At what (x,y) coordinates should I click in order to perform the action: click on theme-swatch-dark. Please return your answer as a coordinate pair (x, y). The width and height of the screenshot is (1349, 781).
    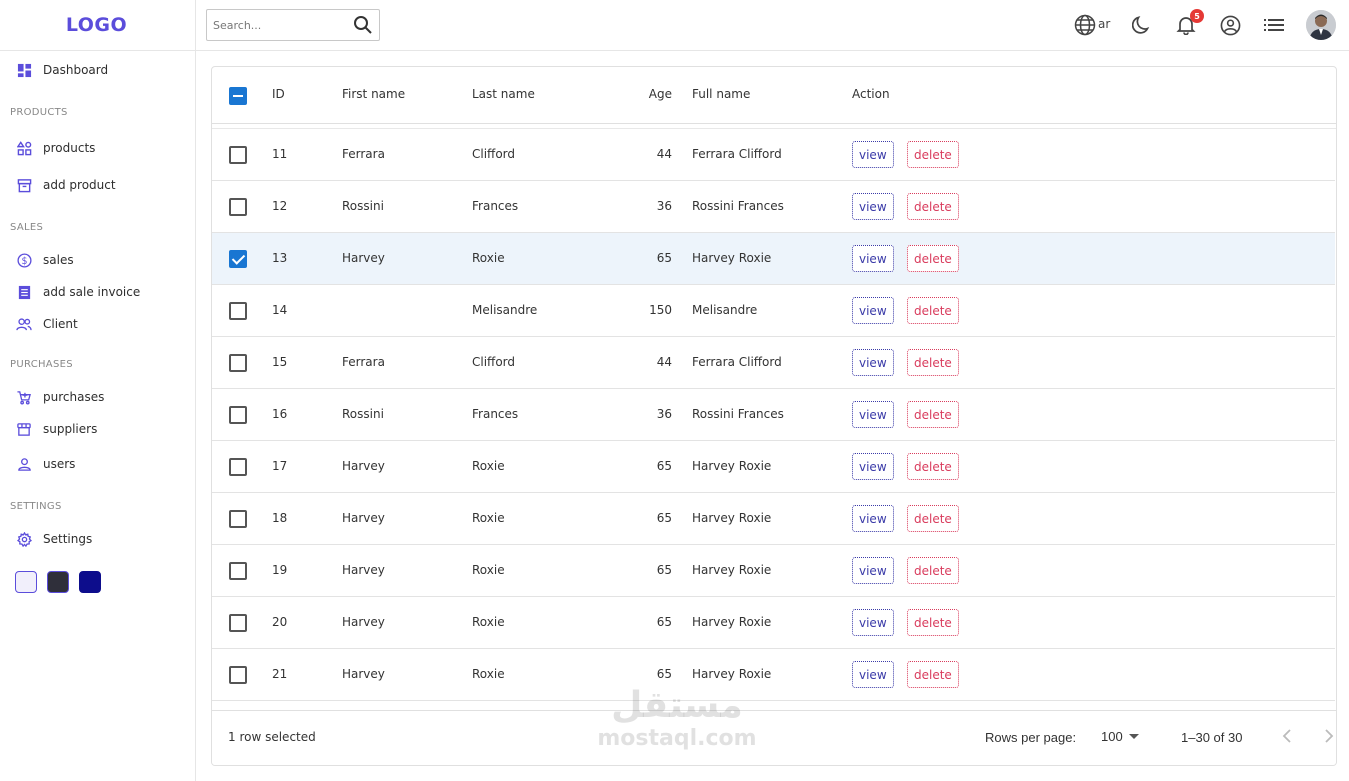
    Looking at the image, I should click on (58, 582).